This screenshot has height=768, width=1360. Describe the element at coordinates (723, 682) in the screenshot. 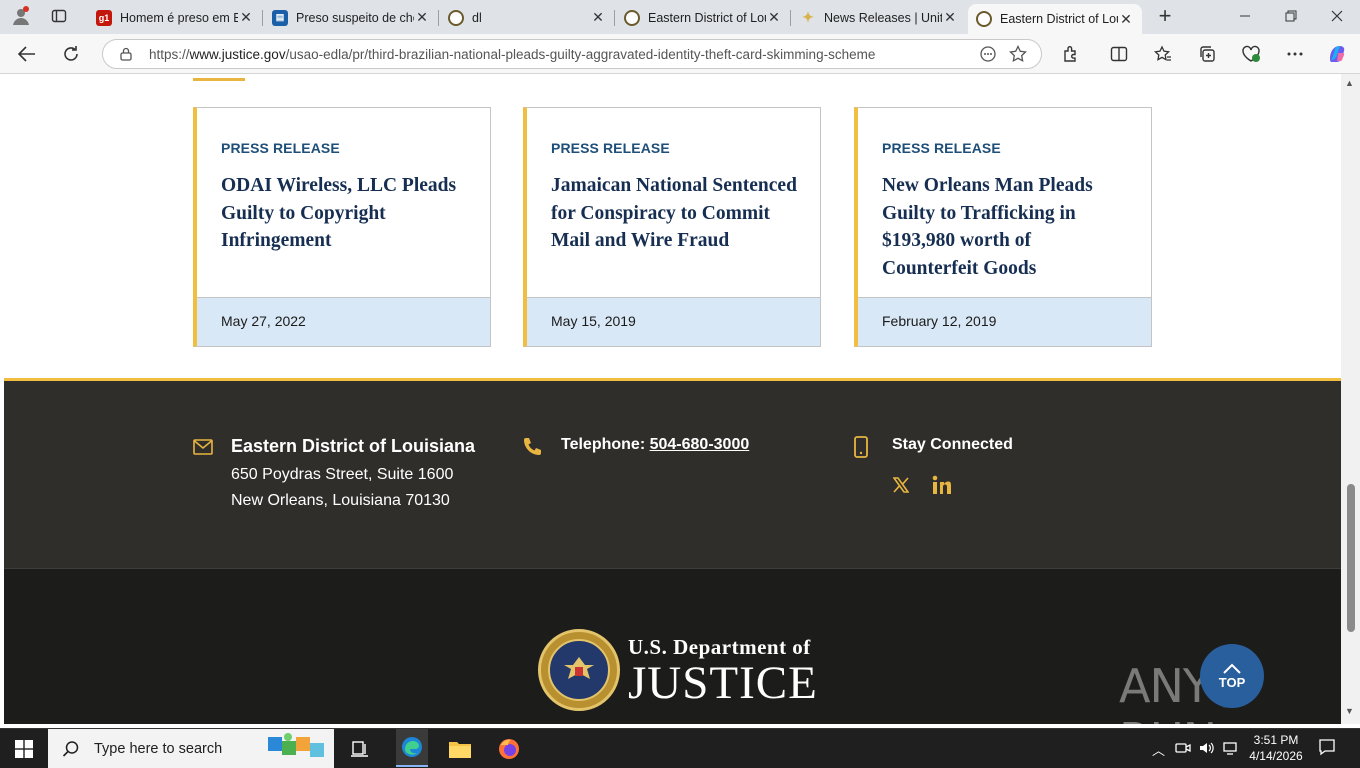

I see `logo-line-2: JUSTICE` at that location.